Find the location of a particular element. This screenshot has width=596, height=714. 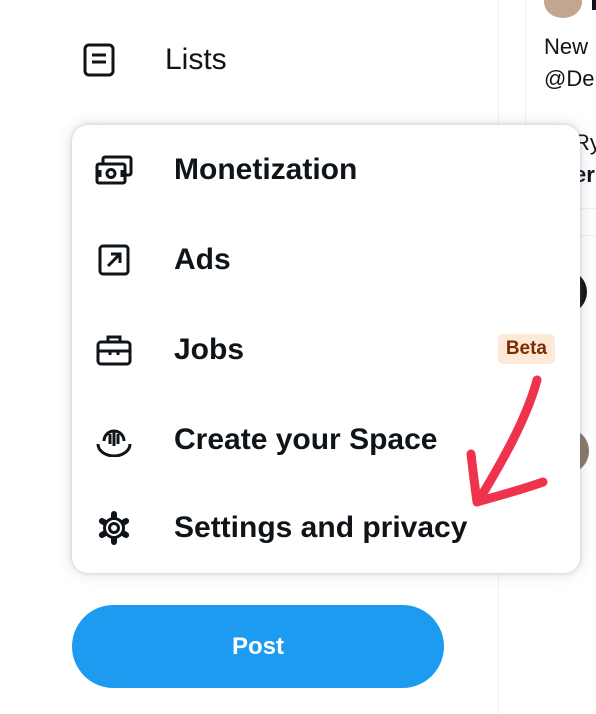

sidebar-item-label: Lists is located at coordinates (196, 59).